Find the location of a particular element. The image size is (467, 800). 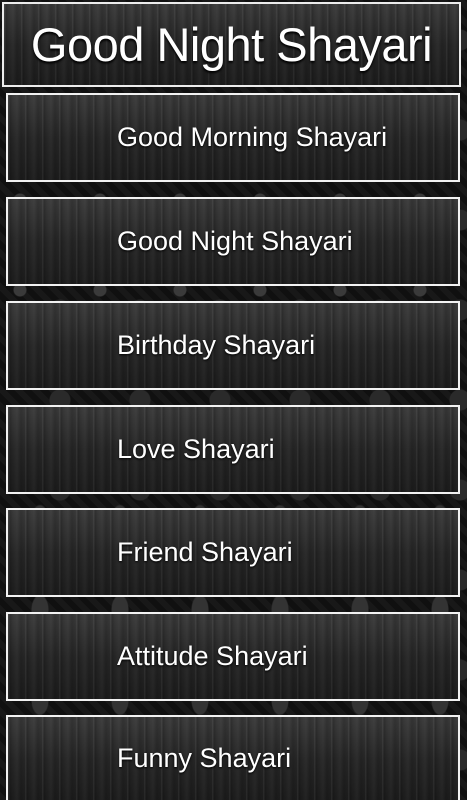

menu-item-birthday-shayari: Birthday Shayari is located at coordinates (233, 345).